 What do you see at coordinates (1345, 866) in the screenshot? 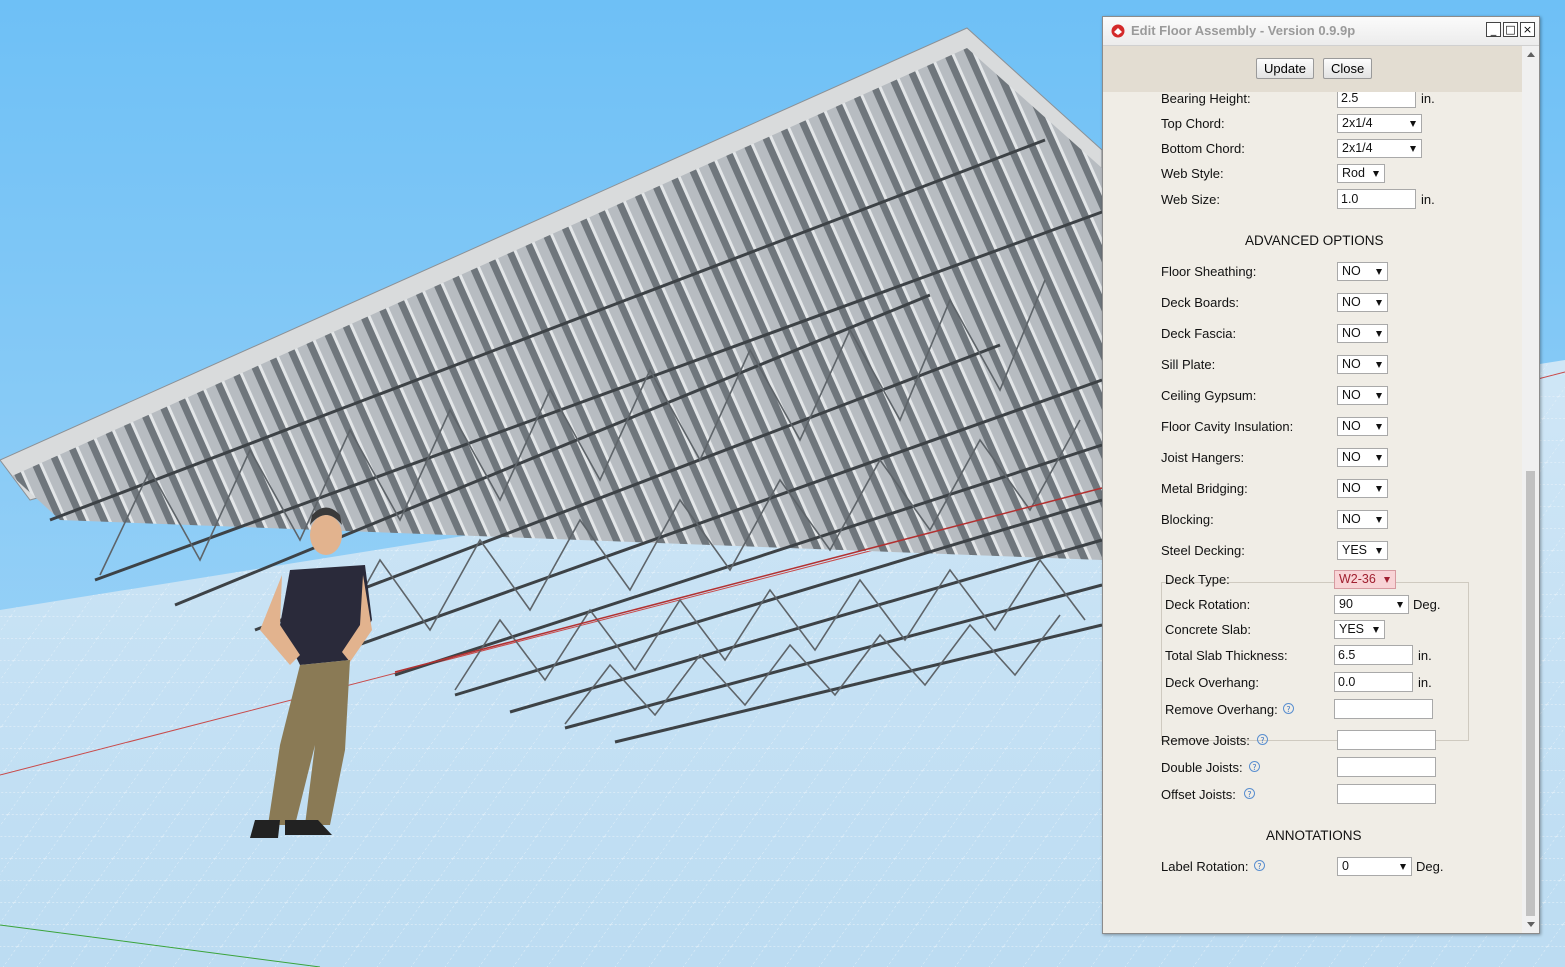
I see `label-rotation-value: 0` at bounding box center [1345, 866].